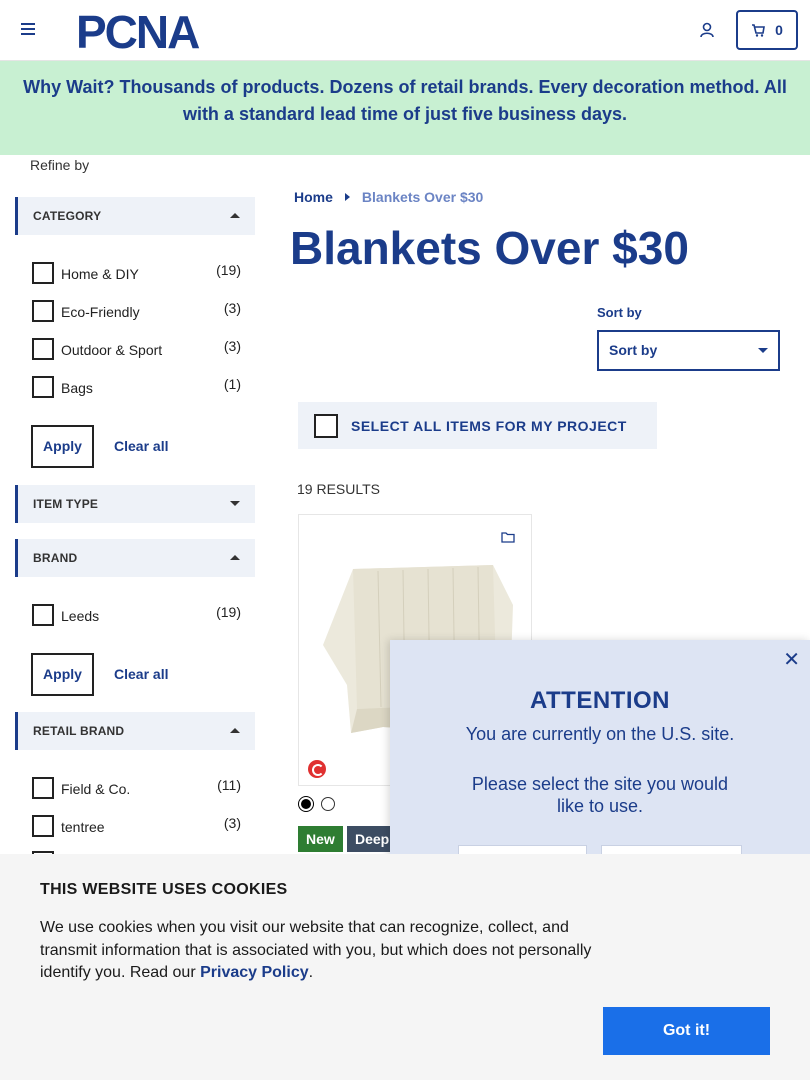 This screenshot has height=1080, width=810. Describe the element at coordinates (633, 350) in the screenshot. I see `sort-value: Sort by` at that location.